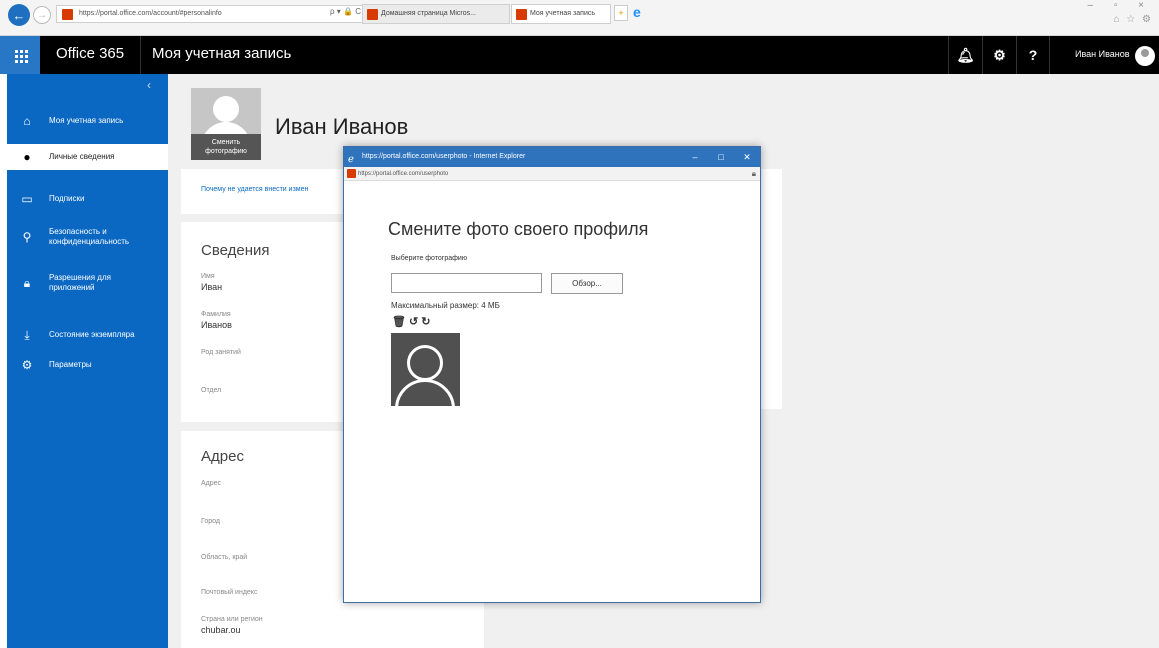 Image resolution: width=1159 pixels, height=648 pixels. I want to click on tab-label: Моя учетная запись, so click(562, 13).